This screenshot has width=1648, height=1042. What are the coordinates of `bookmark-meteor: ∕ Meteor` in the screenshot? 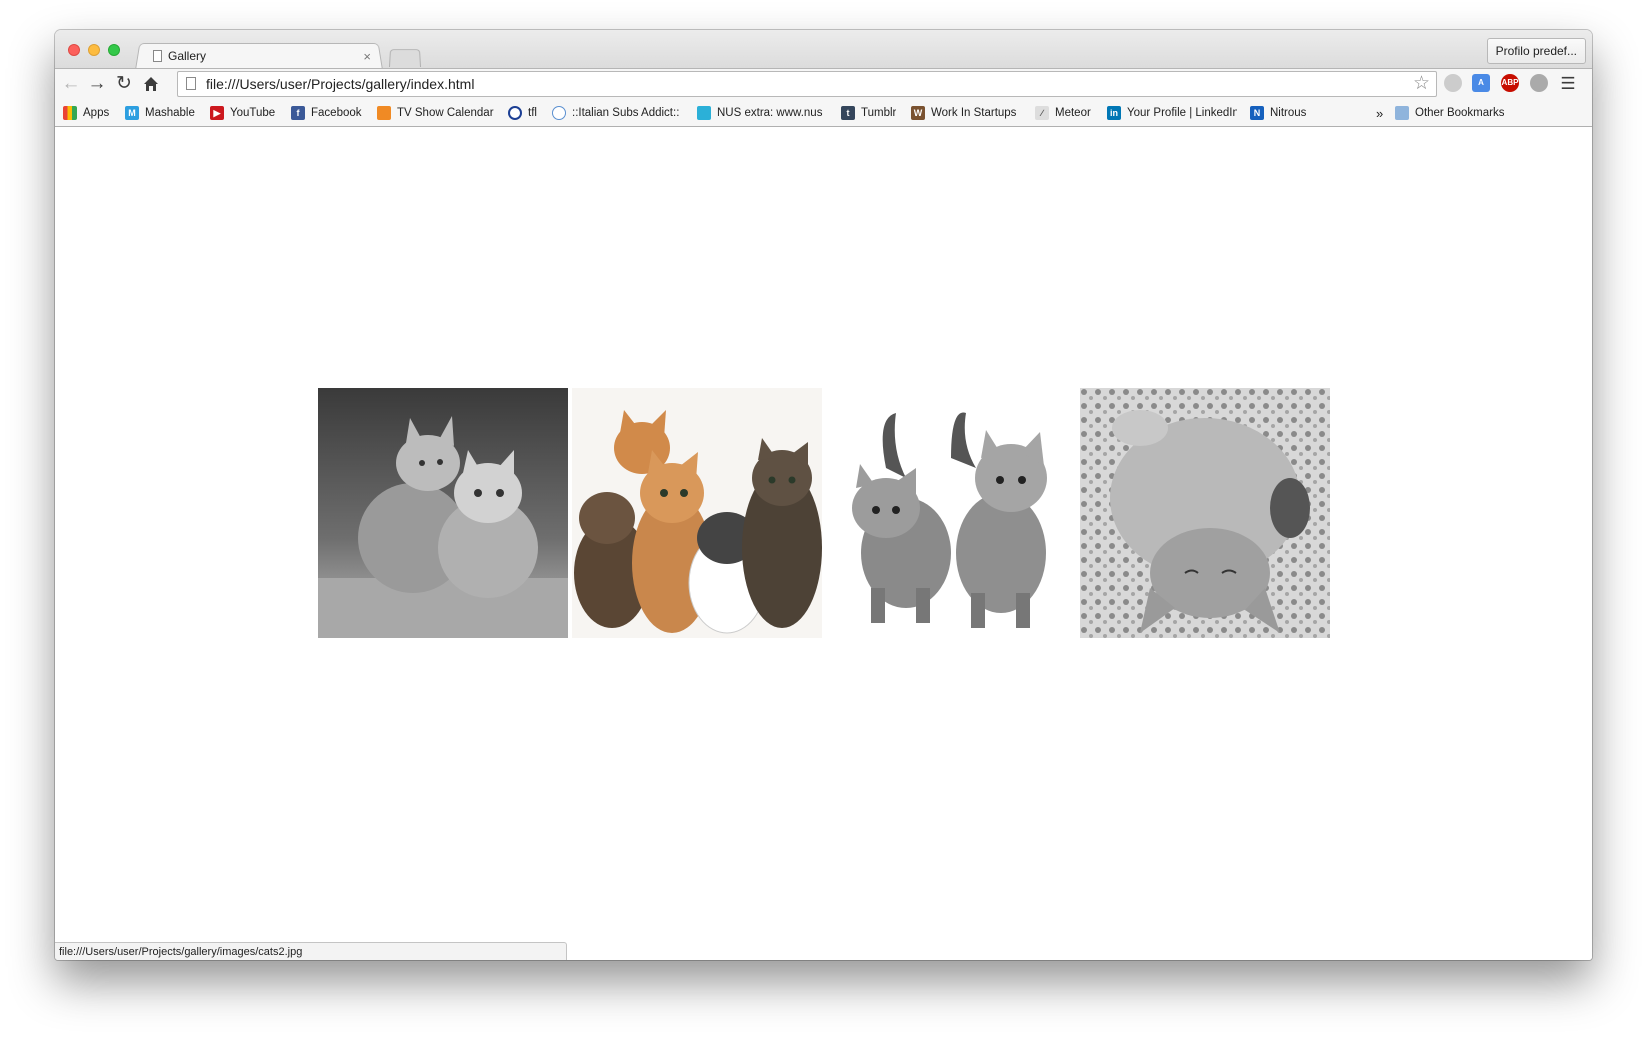 It's located at (1063, 113).